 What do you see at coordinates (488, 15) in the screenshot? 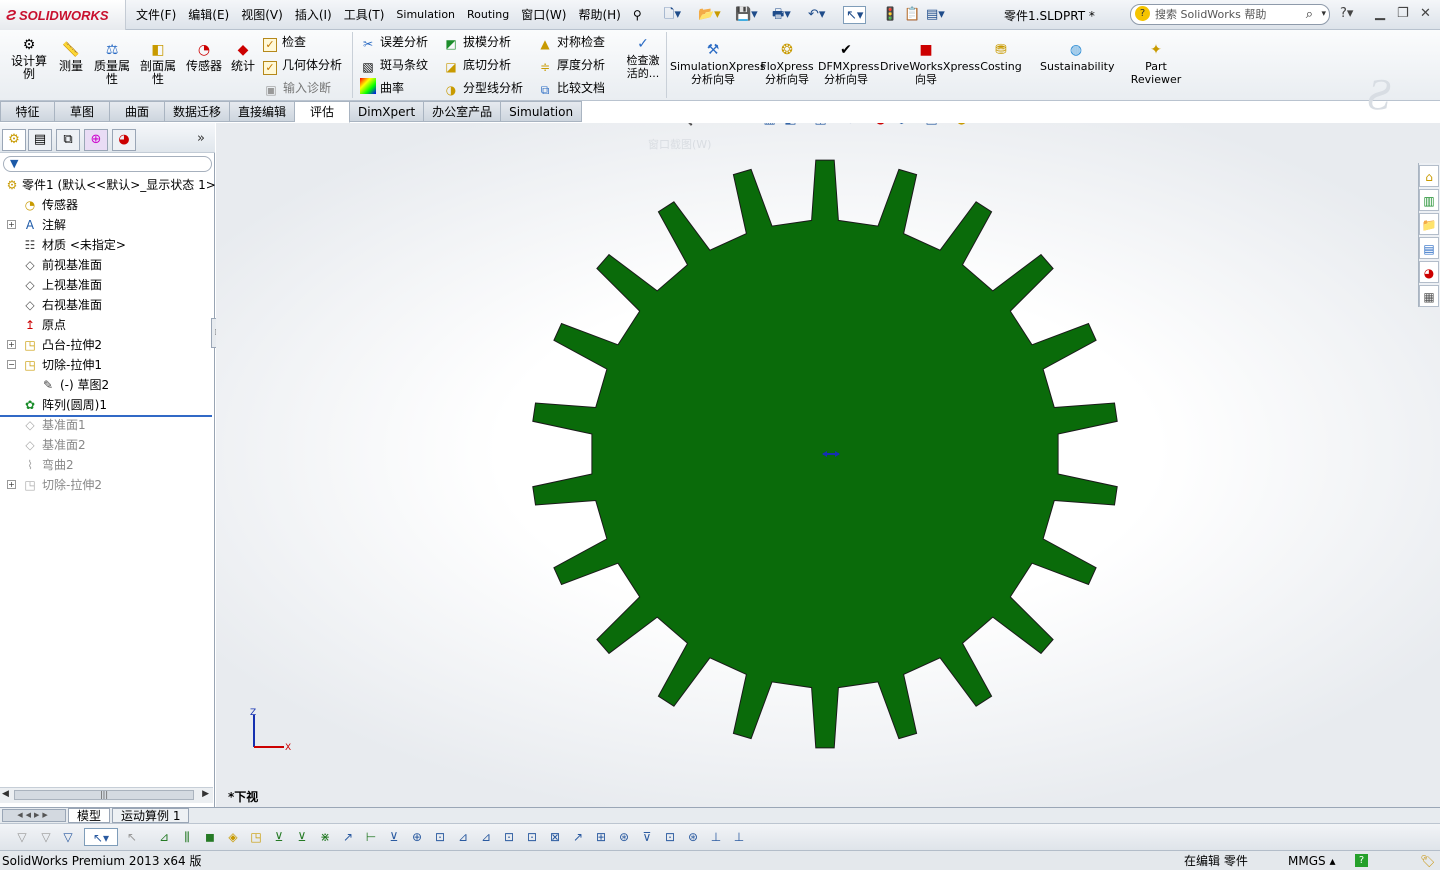
I see `menu-routing: Routing` at bounding box center [488, 15].